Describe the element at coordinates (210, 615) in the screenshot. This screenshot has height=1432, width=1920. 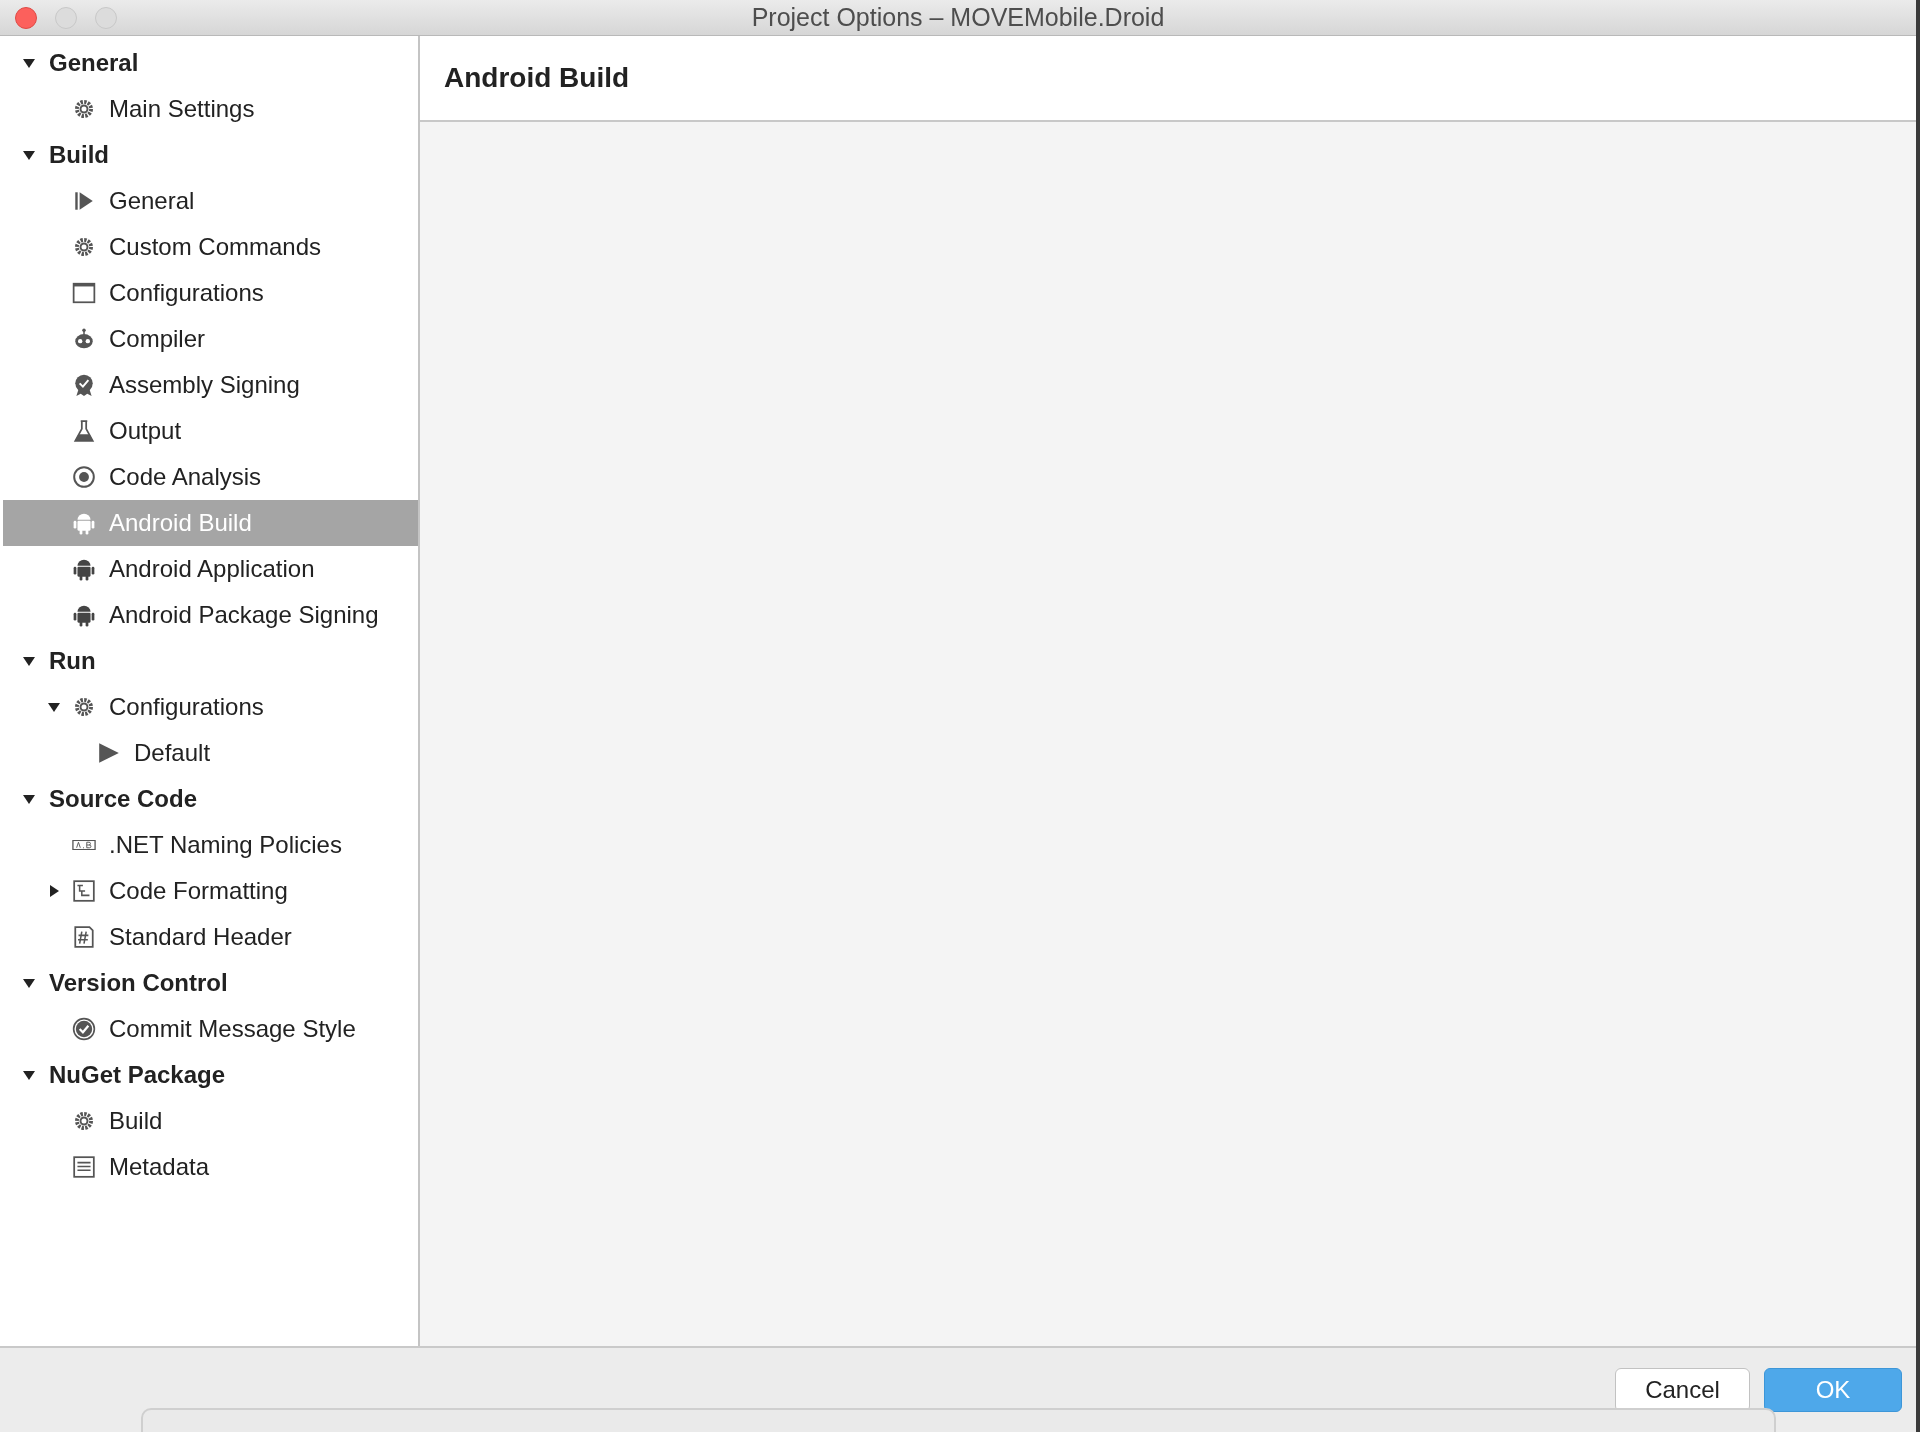
I see `tree-item: Android Package Signing` at that location.